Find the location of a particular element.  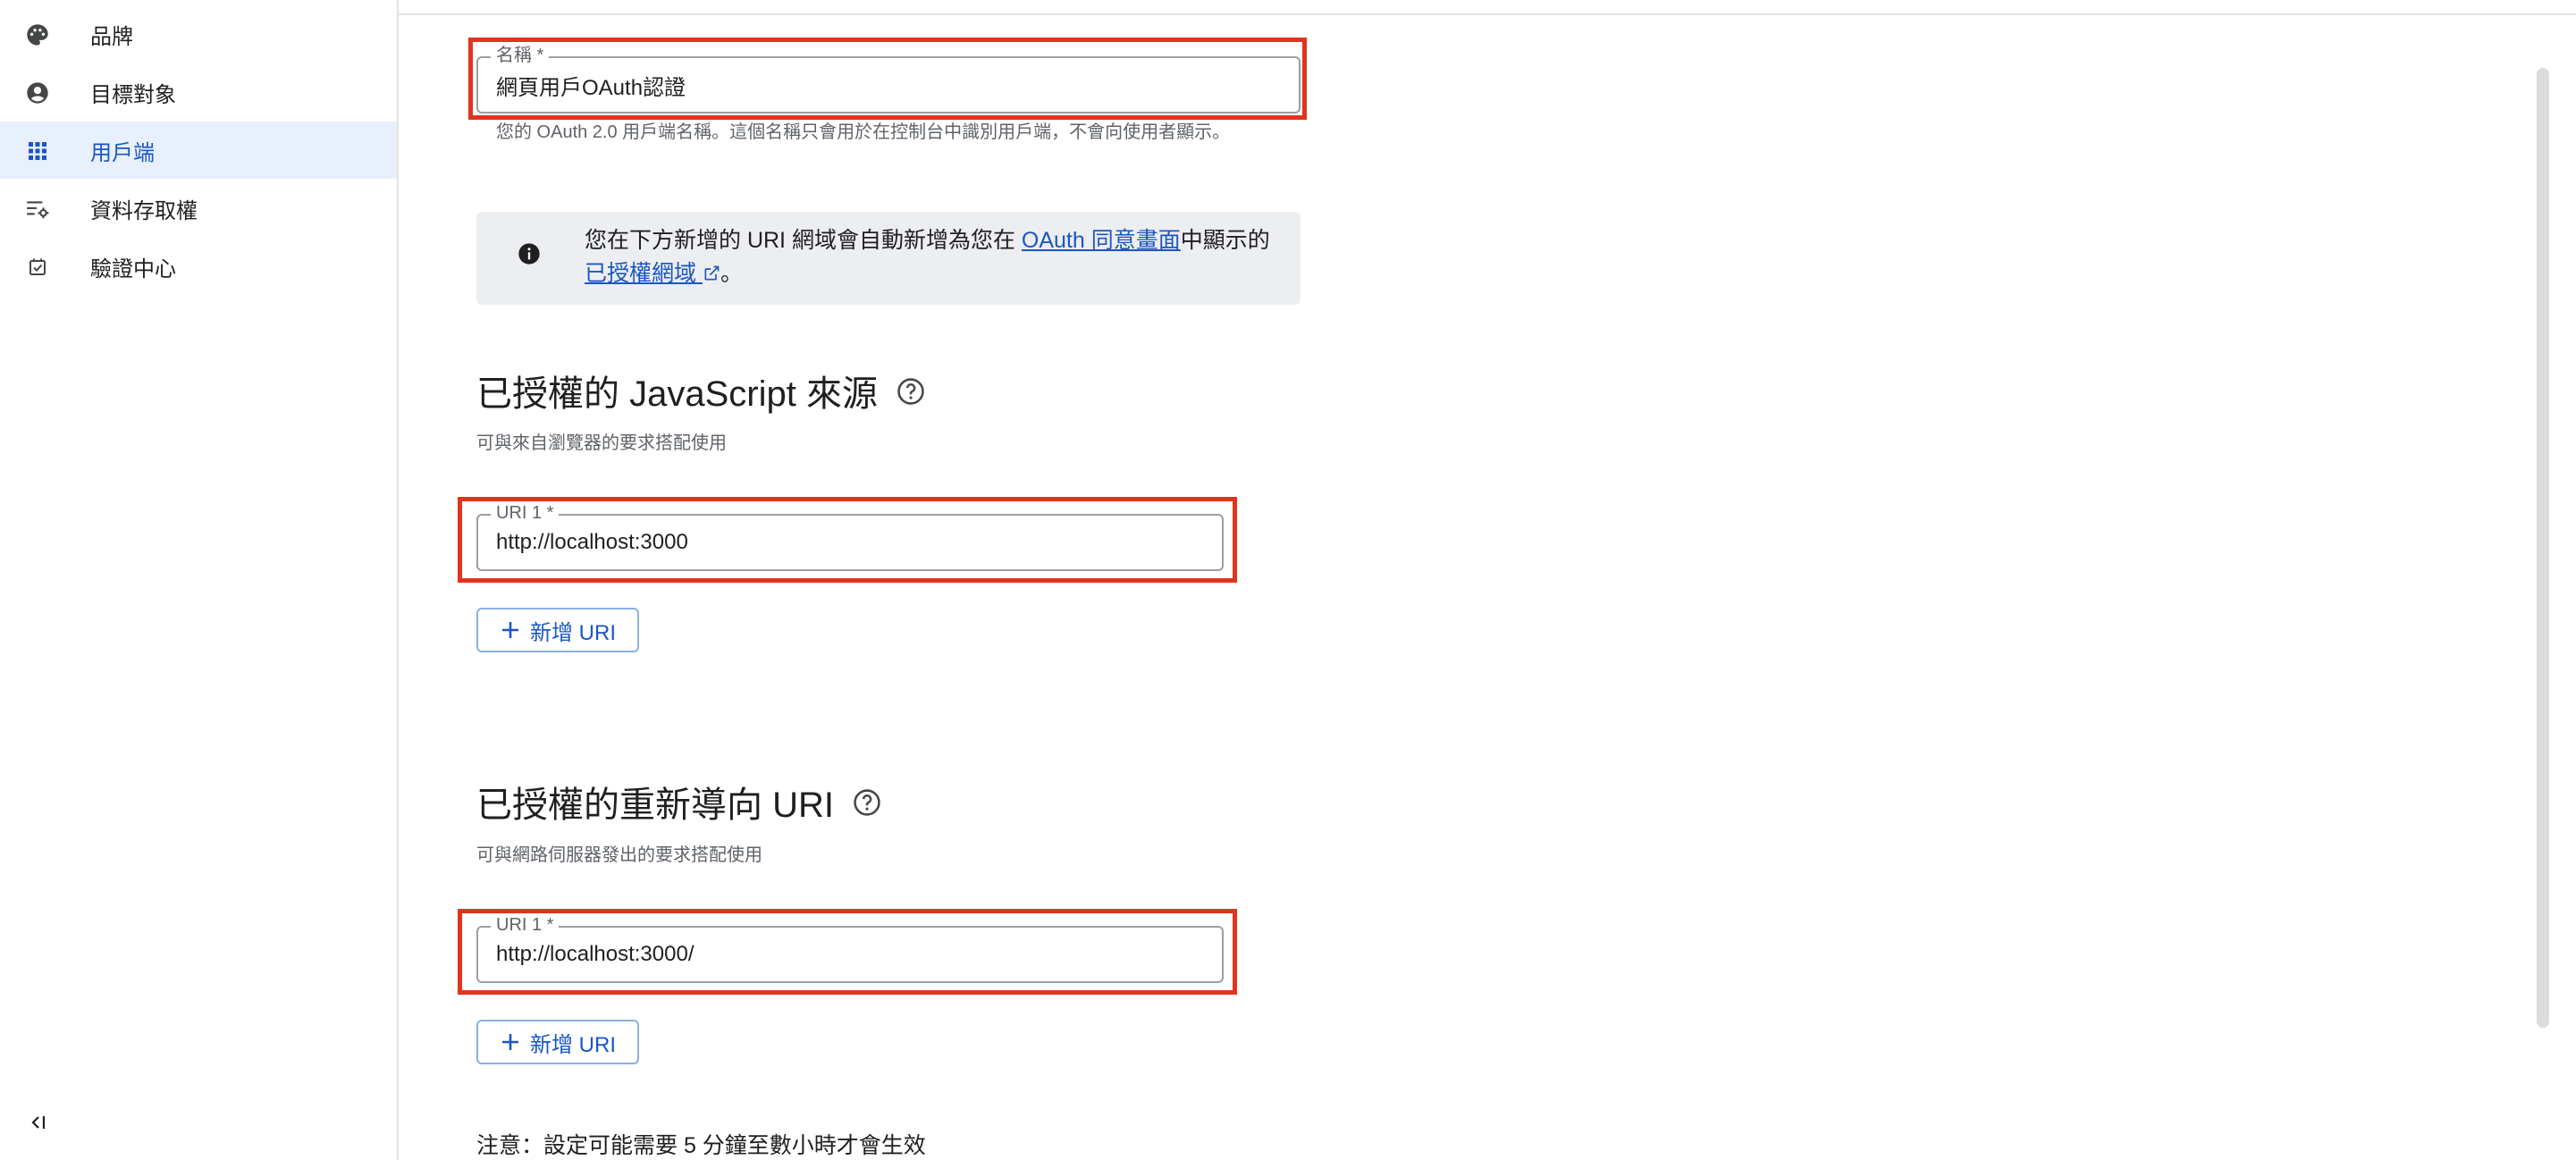

redirect-uri-field: URI 1 * is located at coordinates (850, 949).